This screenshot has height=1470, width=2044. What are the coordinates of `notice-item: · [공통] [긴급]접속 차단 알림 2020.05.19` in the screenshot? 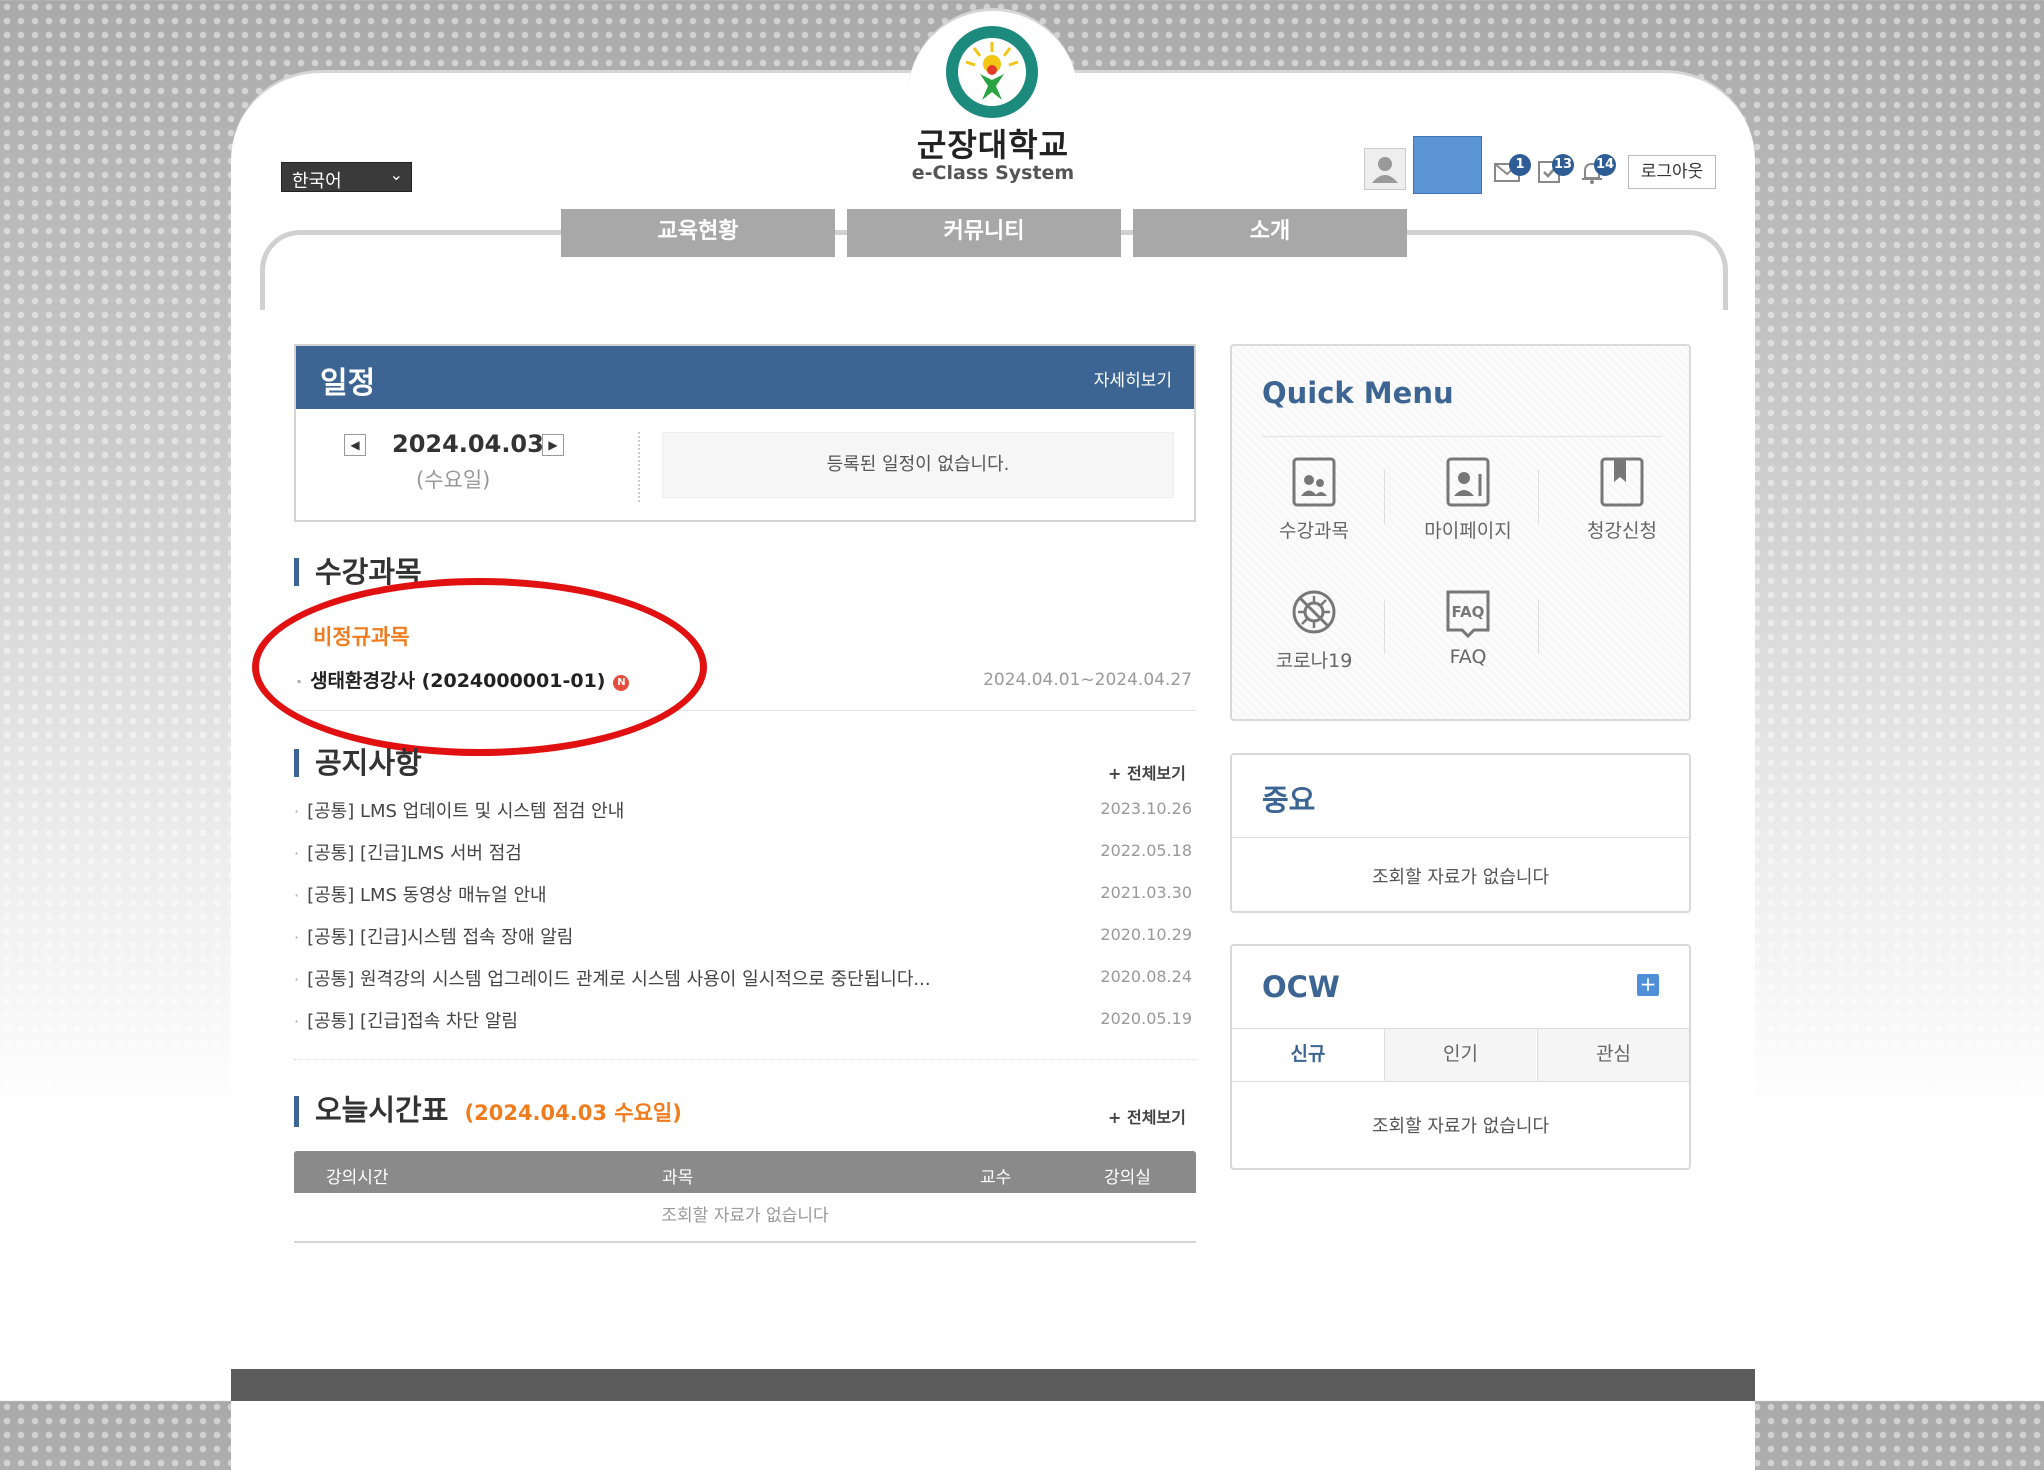 It's located at (744, 1022).